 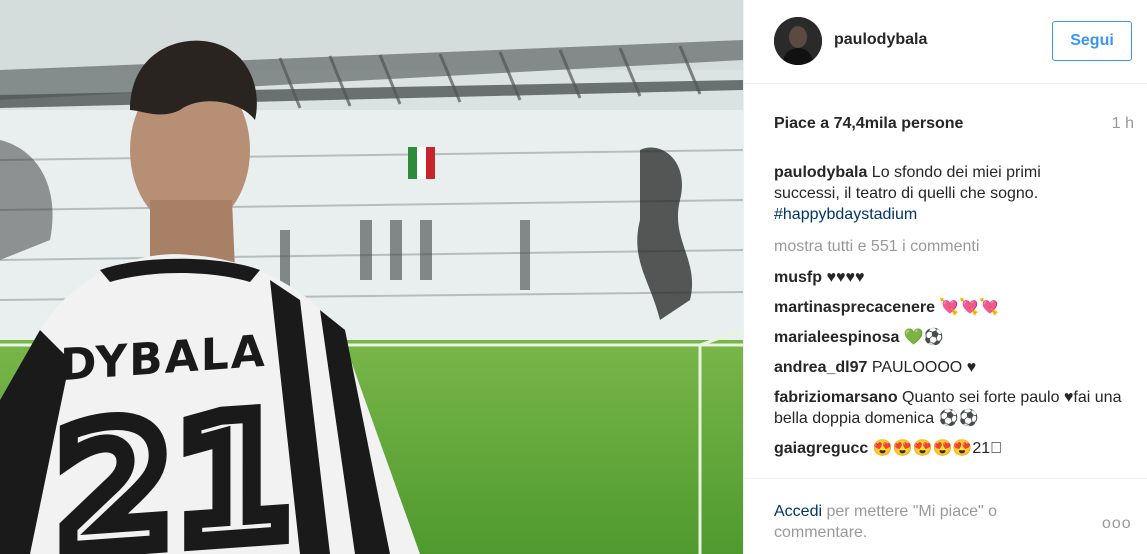 What do you see at coordinates (949, 277) in the screenshot?
I see `comment-item: musfp ♥♥♥♥` at bounding box center [949, 277].